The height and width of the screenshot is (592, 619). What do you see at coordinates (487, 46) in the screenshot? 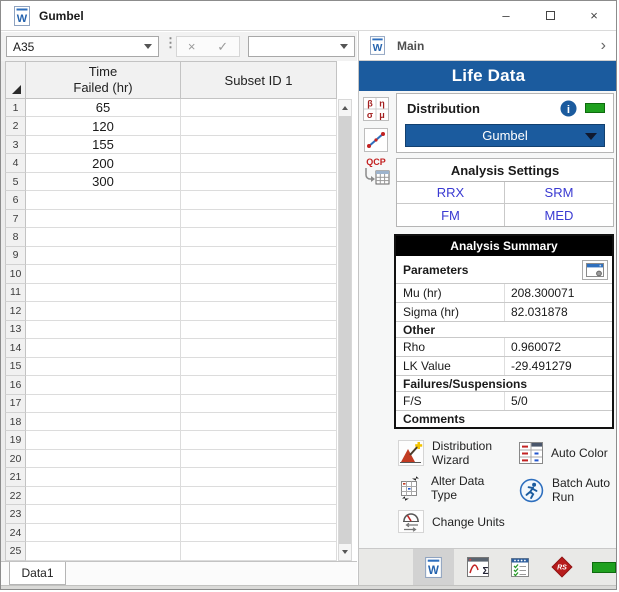
I see `panel-nav-bar: W Main ›` at bounding box center [487, 46].